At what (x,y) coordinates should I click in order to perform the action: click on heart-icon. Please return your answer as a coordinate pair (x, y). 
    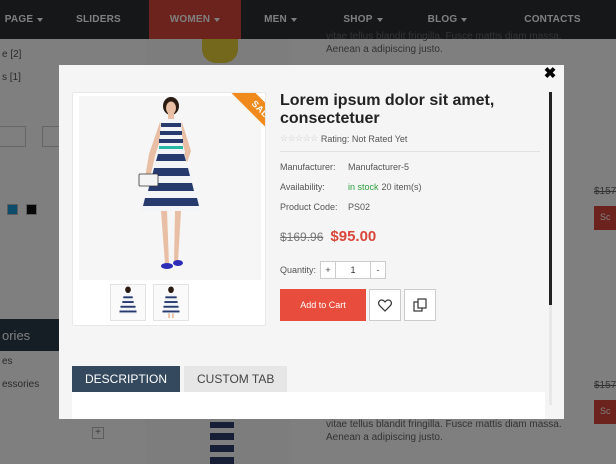
    Looking at the image, I should click on (385, 305).